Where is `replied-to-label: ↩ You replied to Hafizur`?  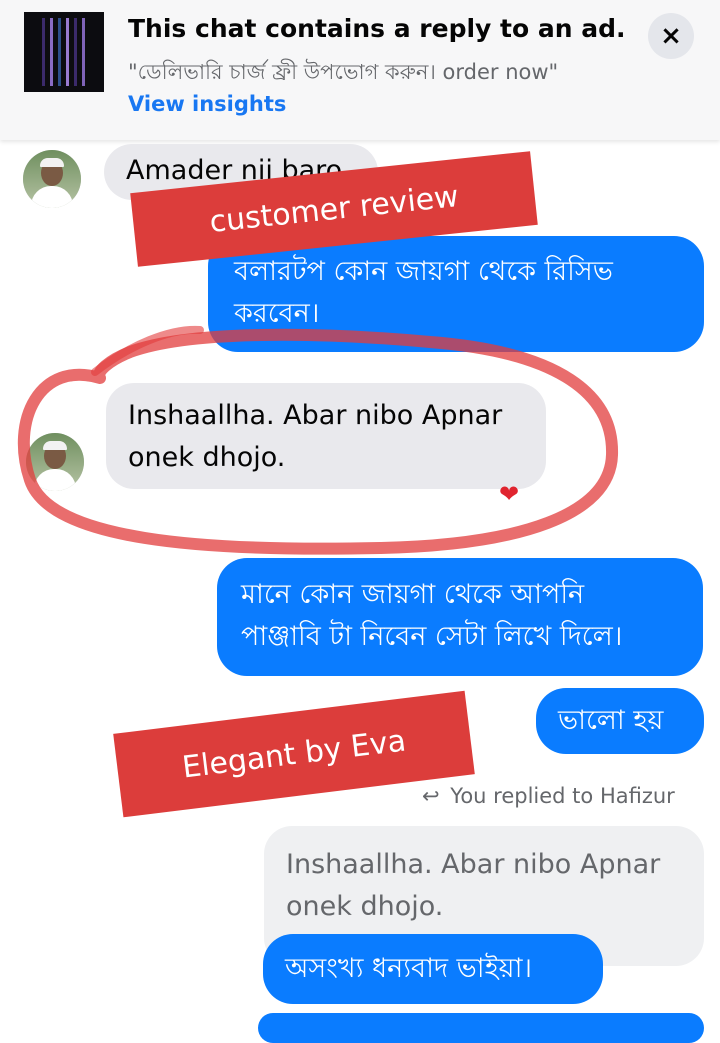
replied-to-label: ↩ You replied to Hafizur is located at coordinates (548, 796).